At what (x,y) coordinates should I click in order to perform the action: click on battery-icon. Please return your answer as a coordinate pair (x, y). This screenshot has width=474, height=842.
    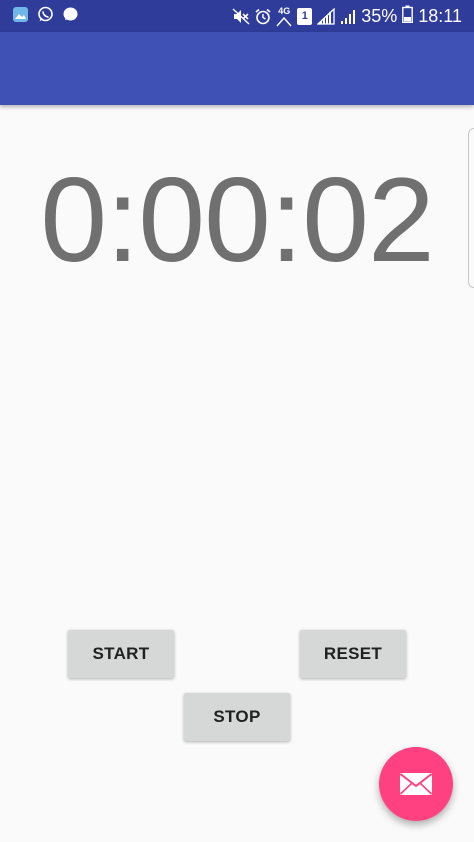
    Looking at the image, I should click on (408, 16).